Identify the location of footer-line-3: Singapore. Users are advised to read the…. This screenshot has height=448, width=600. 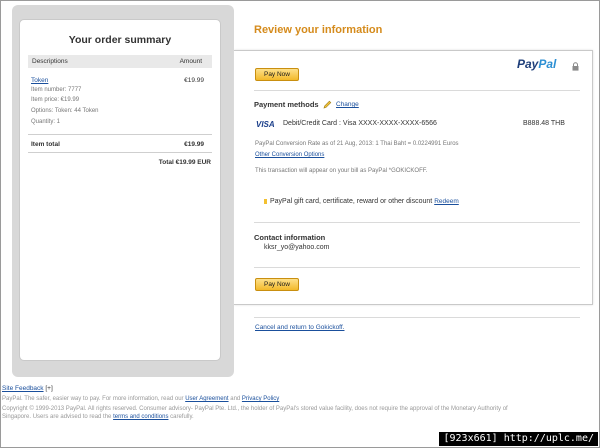
(299, 418).